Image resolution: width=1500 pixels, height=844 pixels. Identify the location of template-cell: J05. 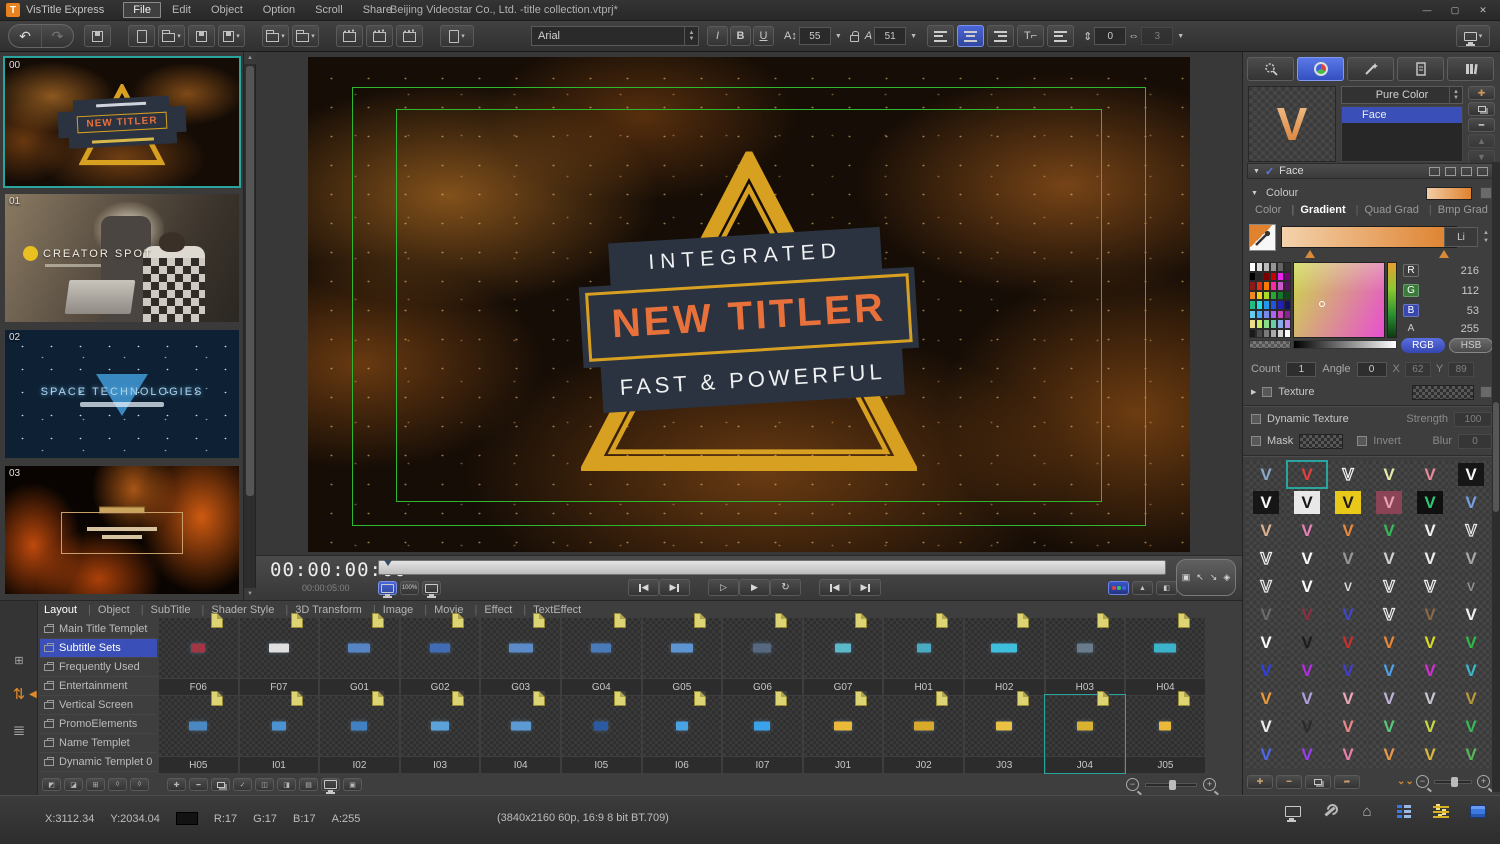
(1165, 732).